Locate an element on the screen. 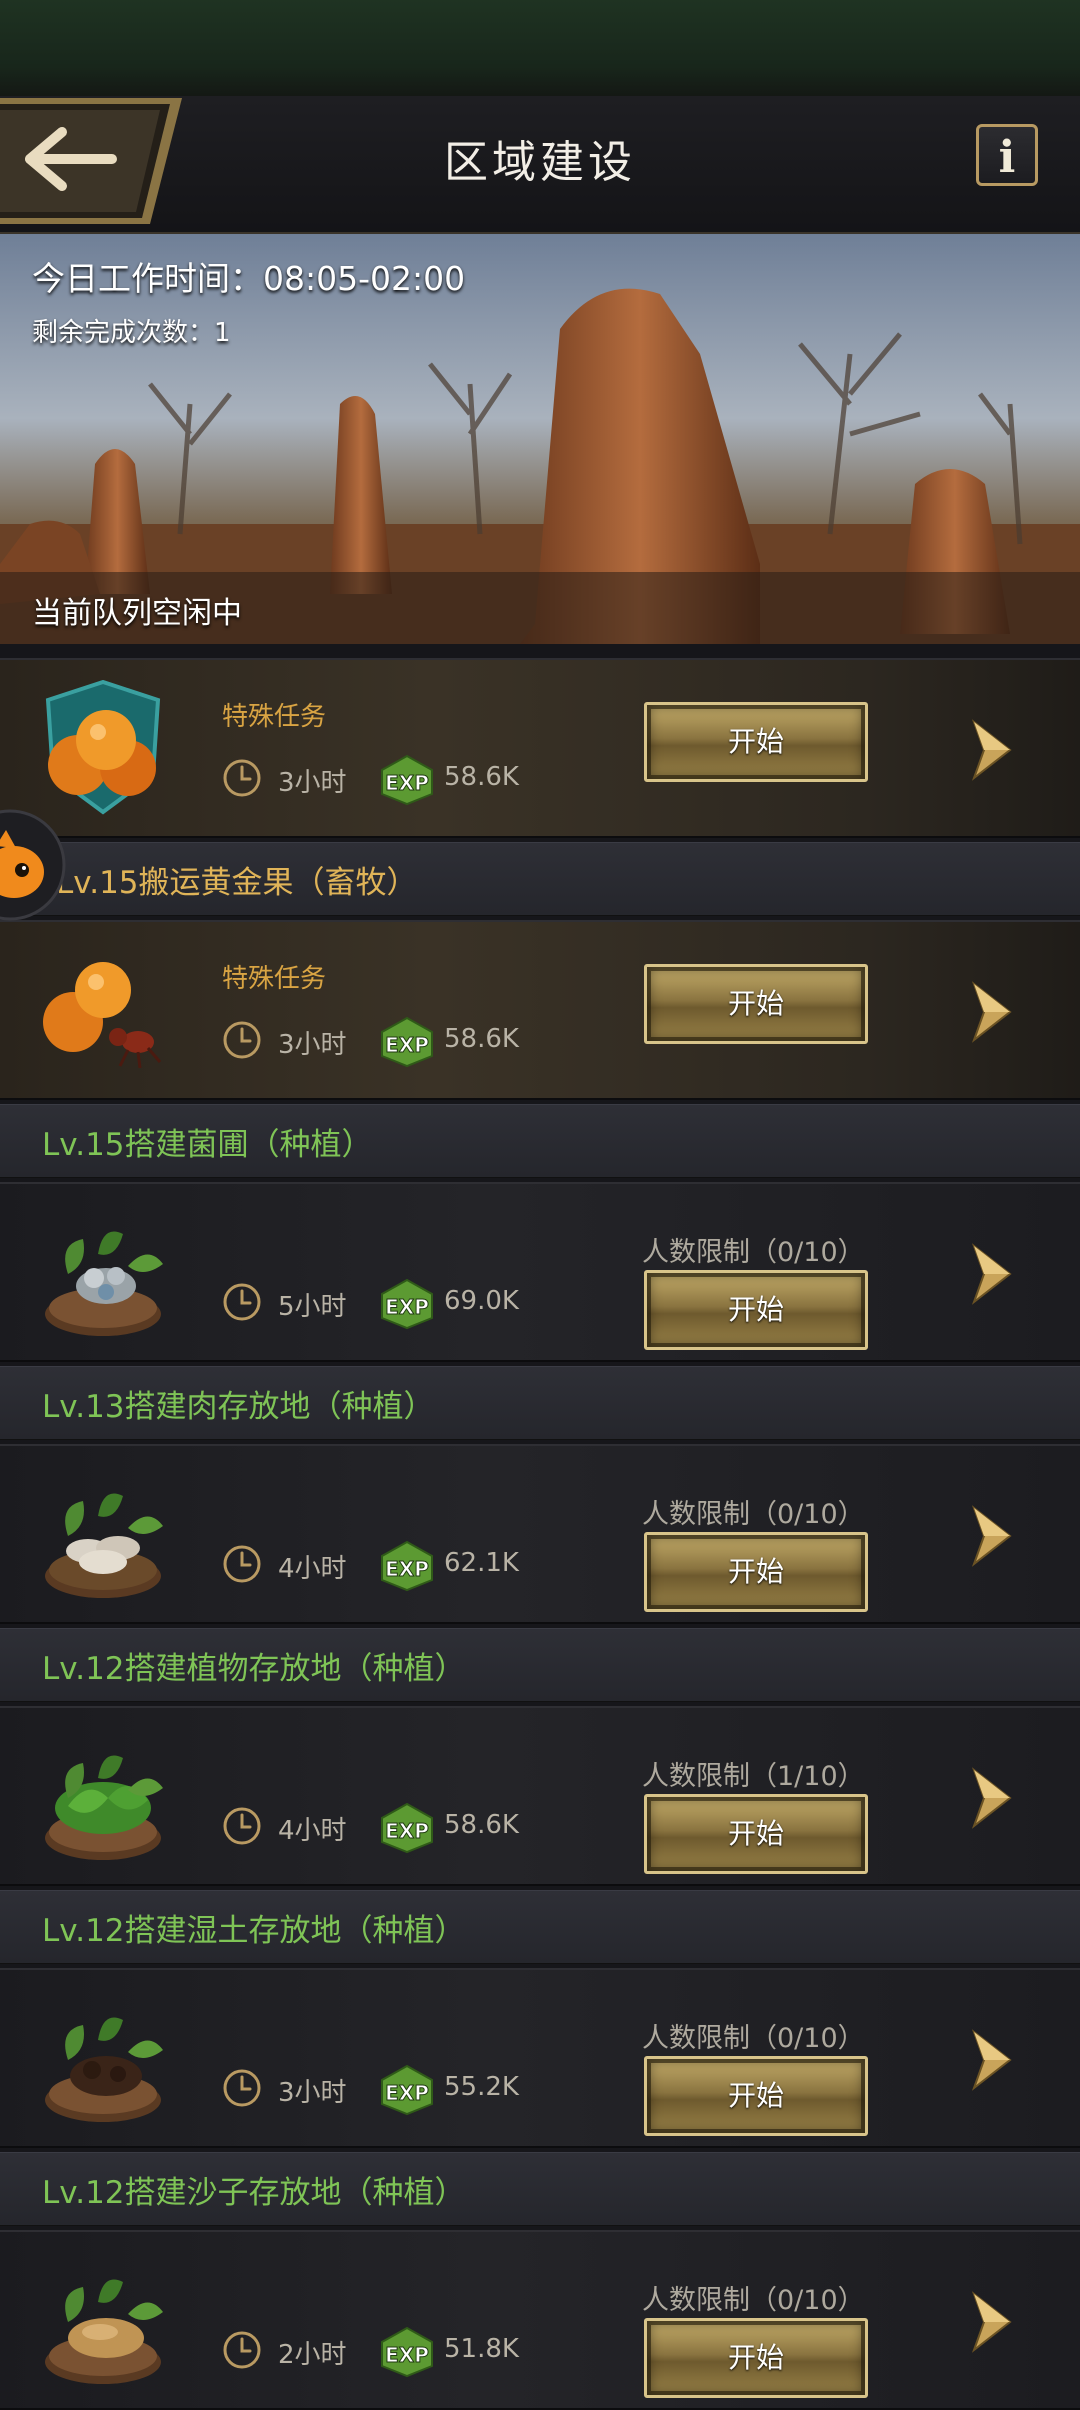 The height and width of the screenshot is (2410, 1080). task-row: 3小时 EXP 55.2K 人数限制（0/10） 开始 is located at coordinates (540, 2058).